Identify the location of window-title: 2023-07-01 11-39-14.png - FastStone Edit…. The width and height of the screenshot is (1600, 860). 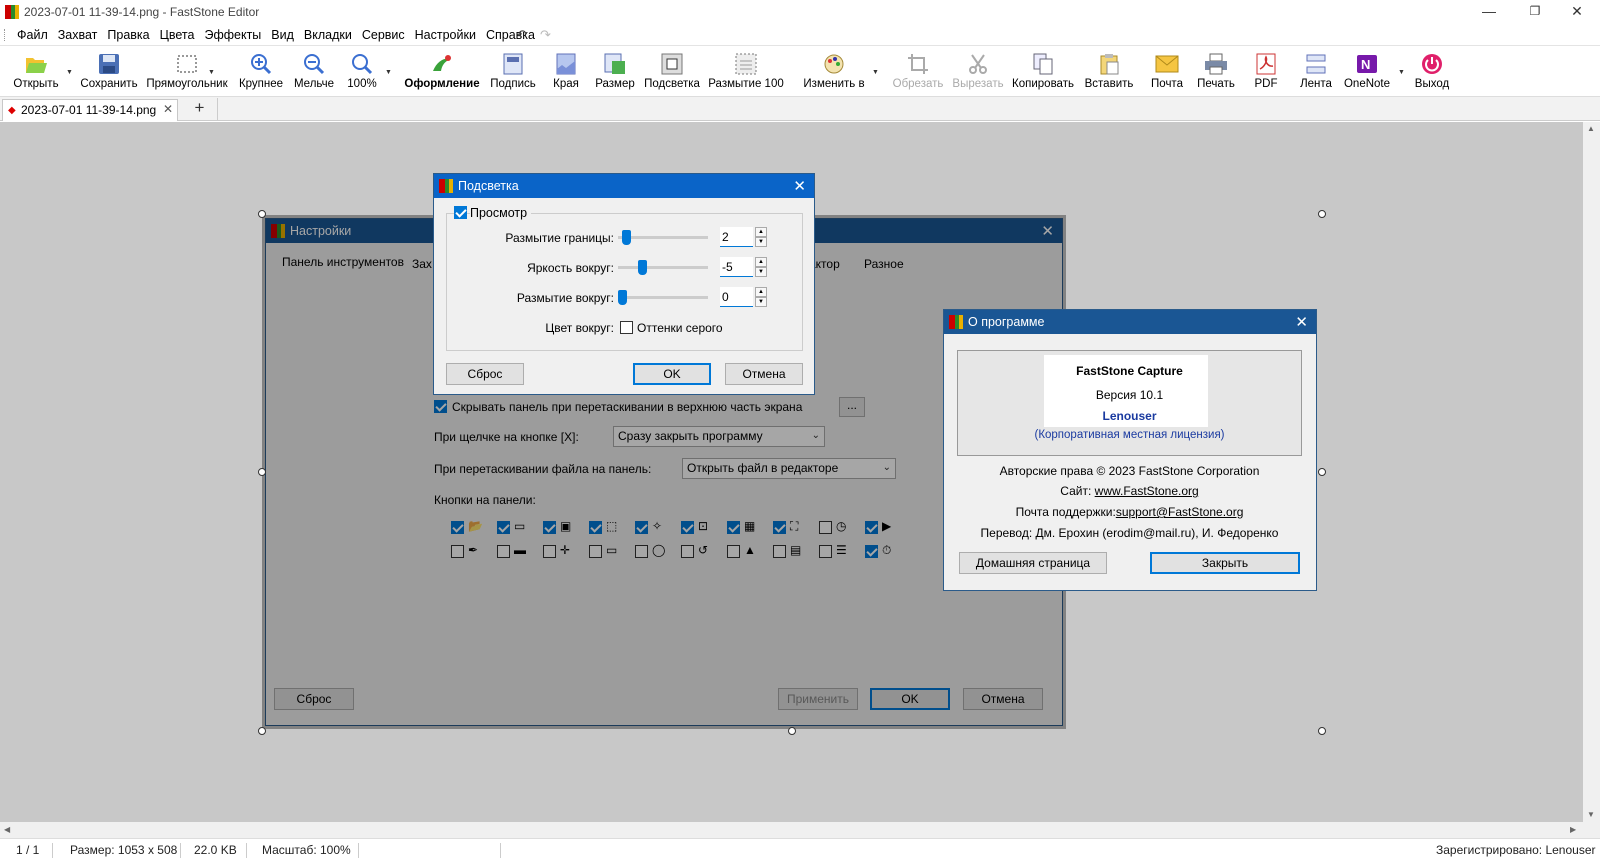
(142, 12).